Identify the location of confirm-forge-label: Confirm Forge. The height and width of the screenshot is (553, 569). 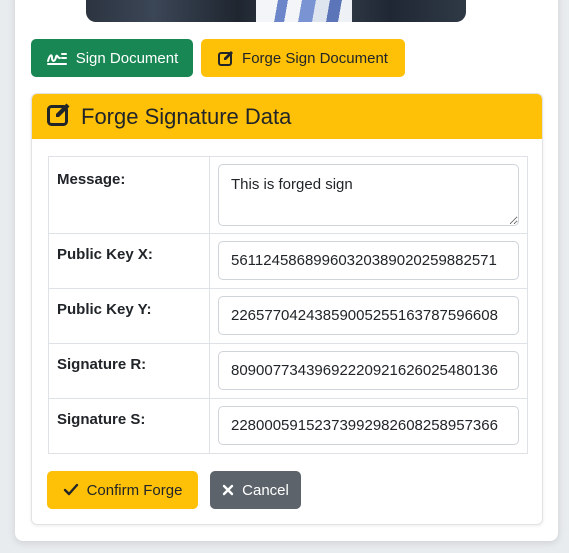
(134, 490).